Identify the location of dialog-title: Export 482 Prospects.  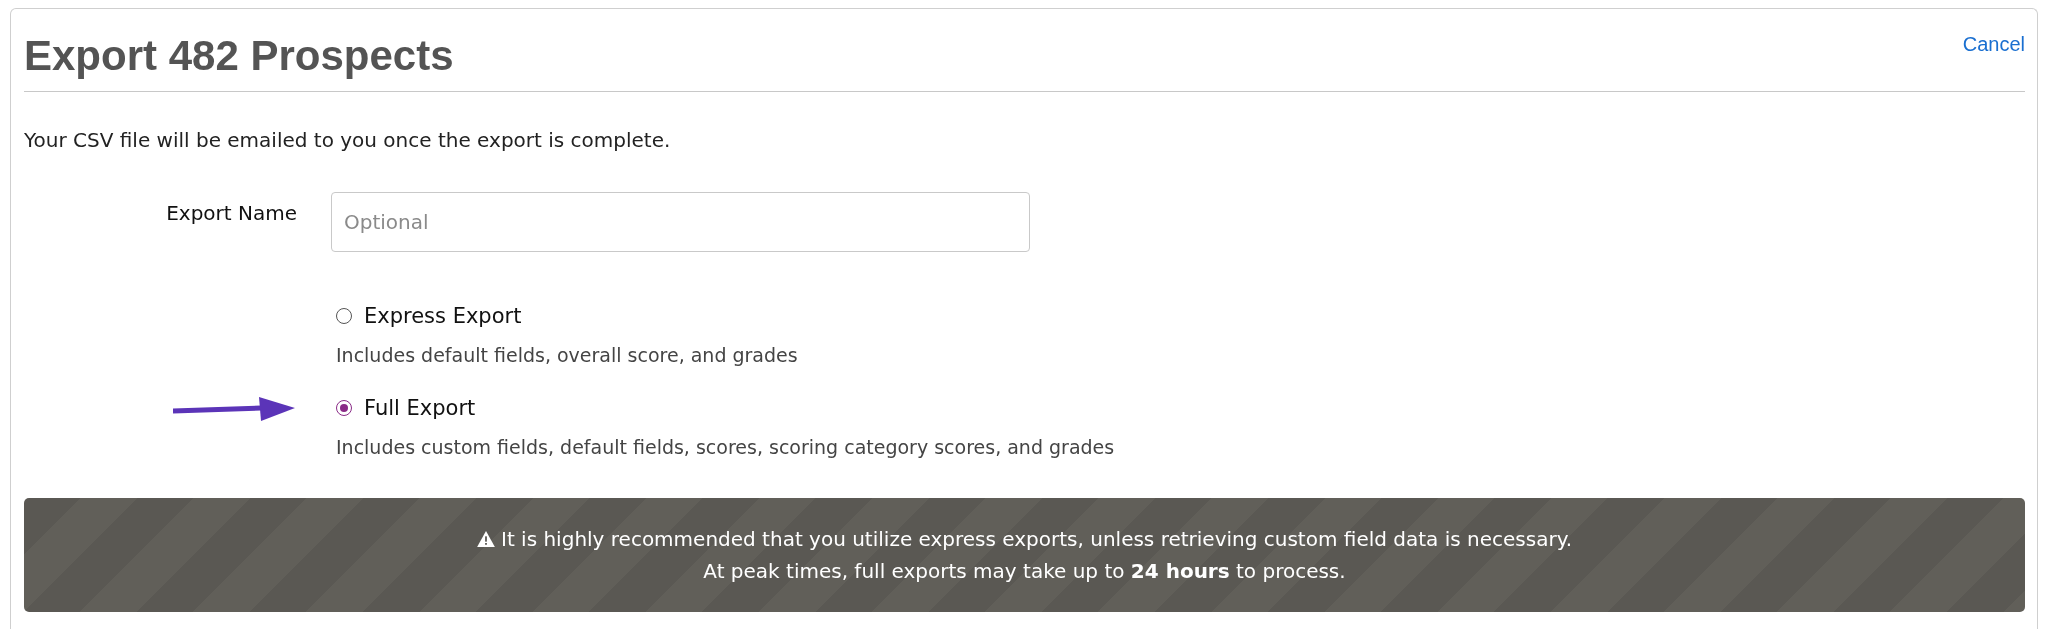
(239, 56).